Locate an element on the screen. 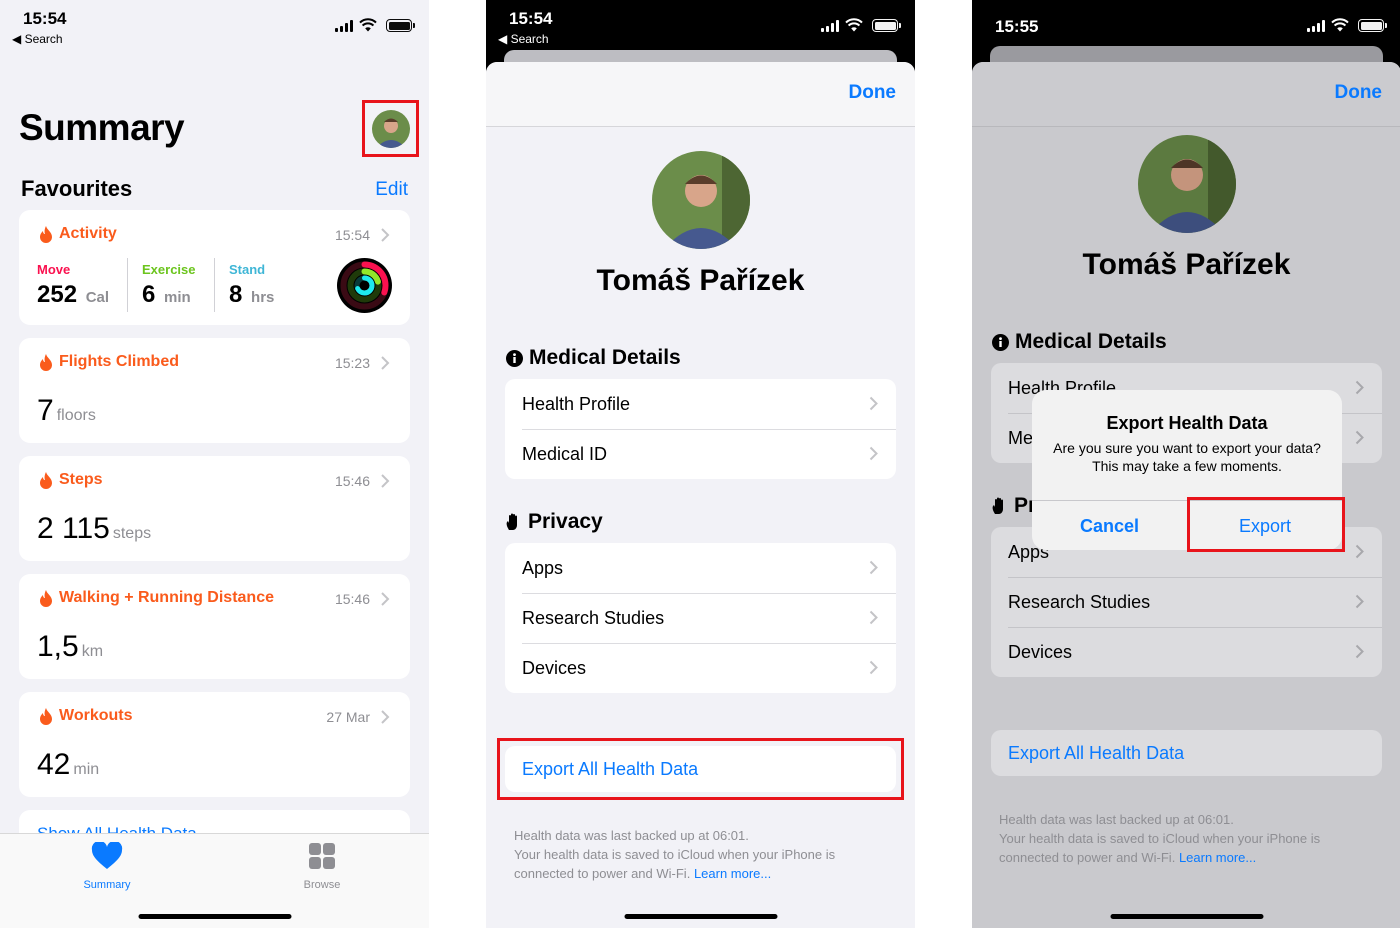  card-title: Workouts is located at coordinates (96, 715).